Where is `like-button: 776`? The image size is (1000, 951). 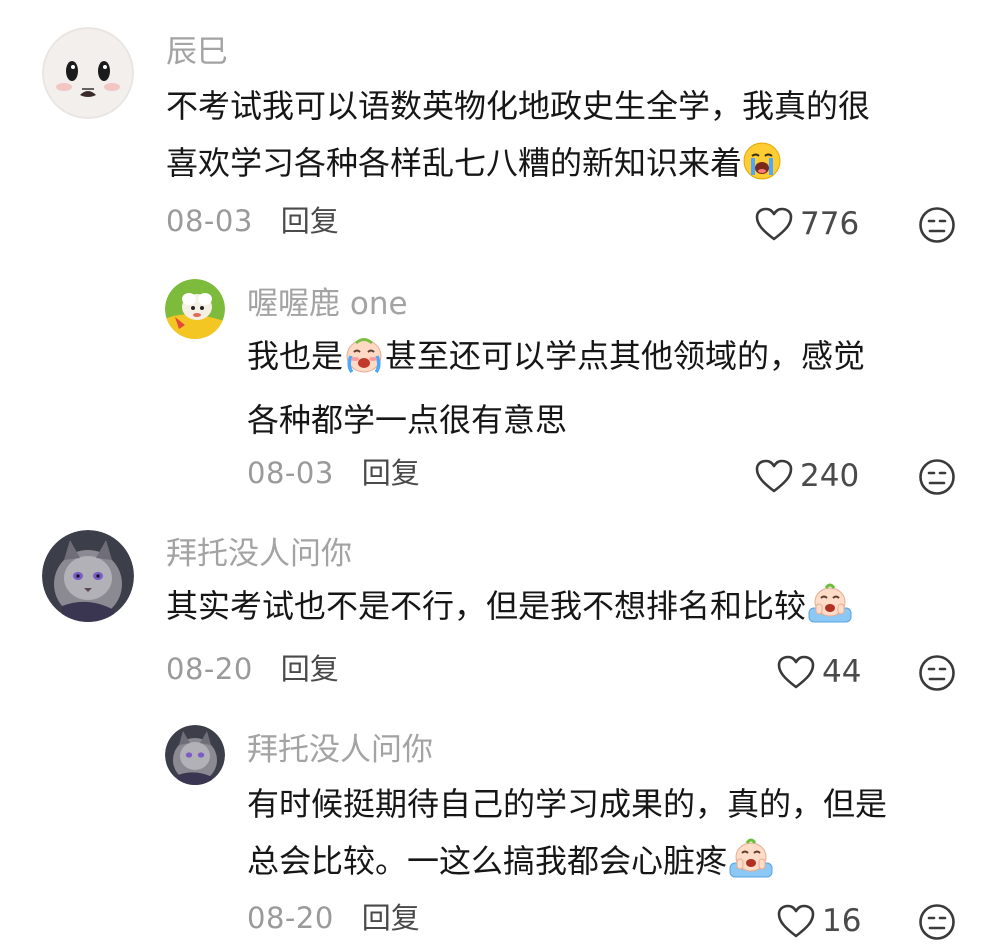 like-button: 776 is located at coordinates (806, 224).